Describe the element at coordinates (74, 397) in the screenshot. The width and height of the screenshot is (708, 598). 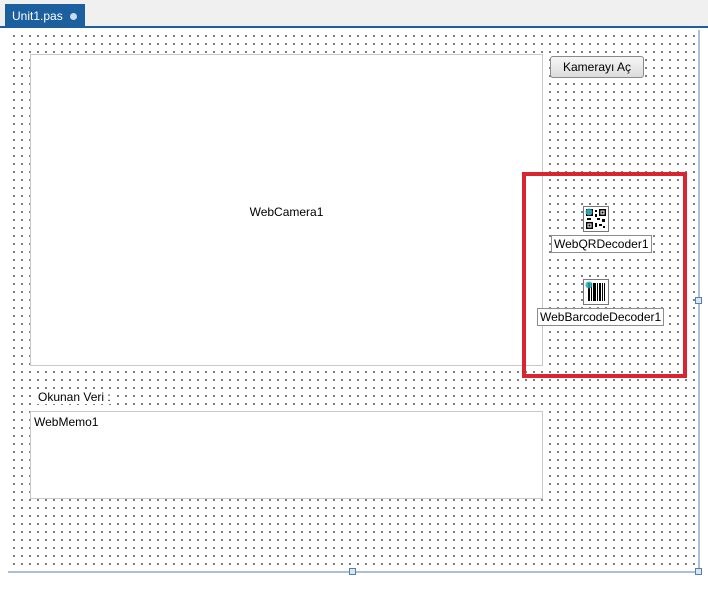
I see `read-data-label: Okunan Veri :` at that location.